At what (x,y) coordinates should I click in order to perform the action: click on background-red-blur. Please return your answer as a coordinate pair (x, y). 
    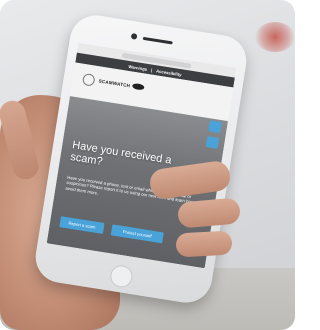
    Looking at the image, I should click on (275, 37).